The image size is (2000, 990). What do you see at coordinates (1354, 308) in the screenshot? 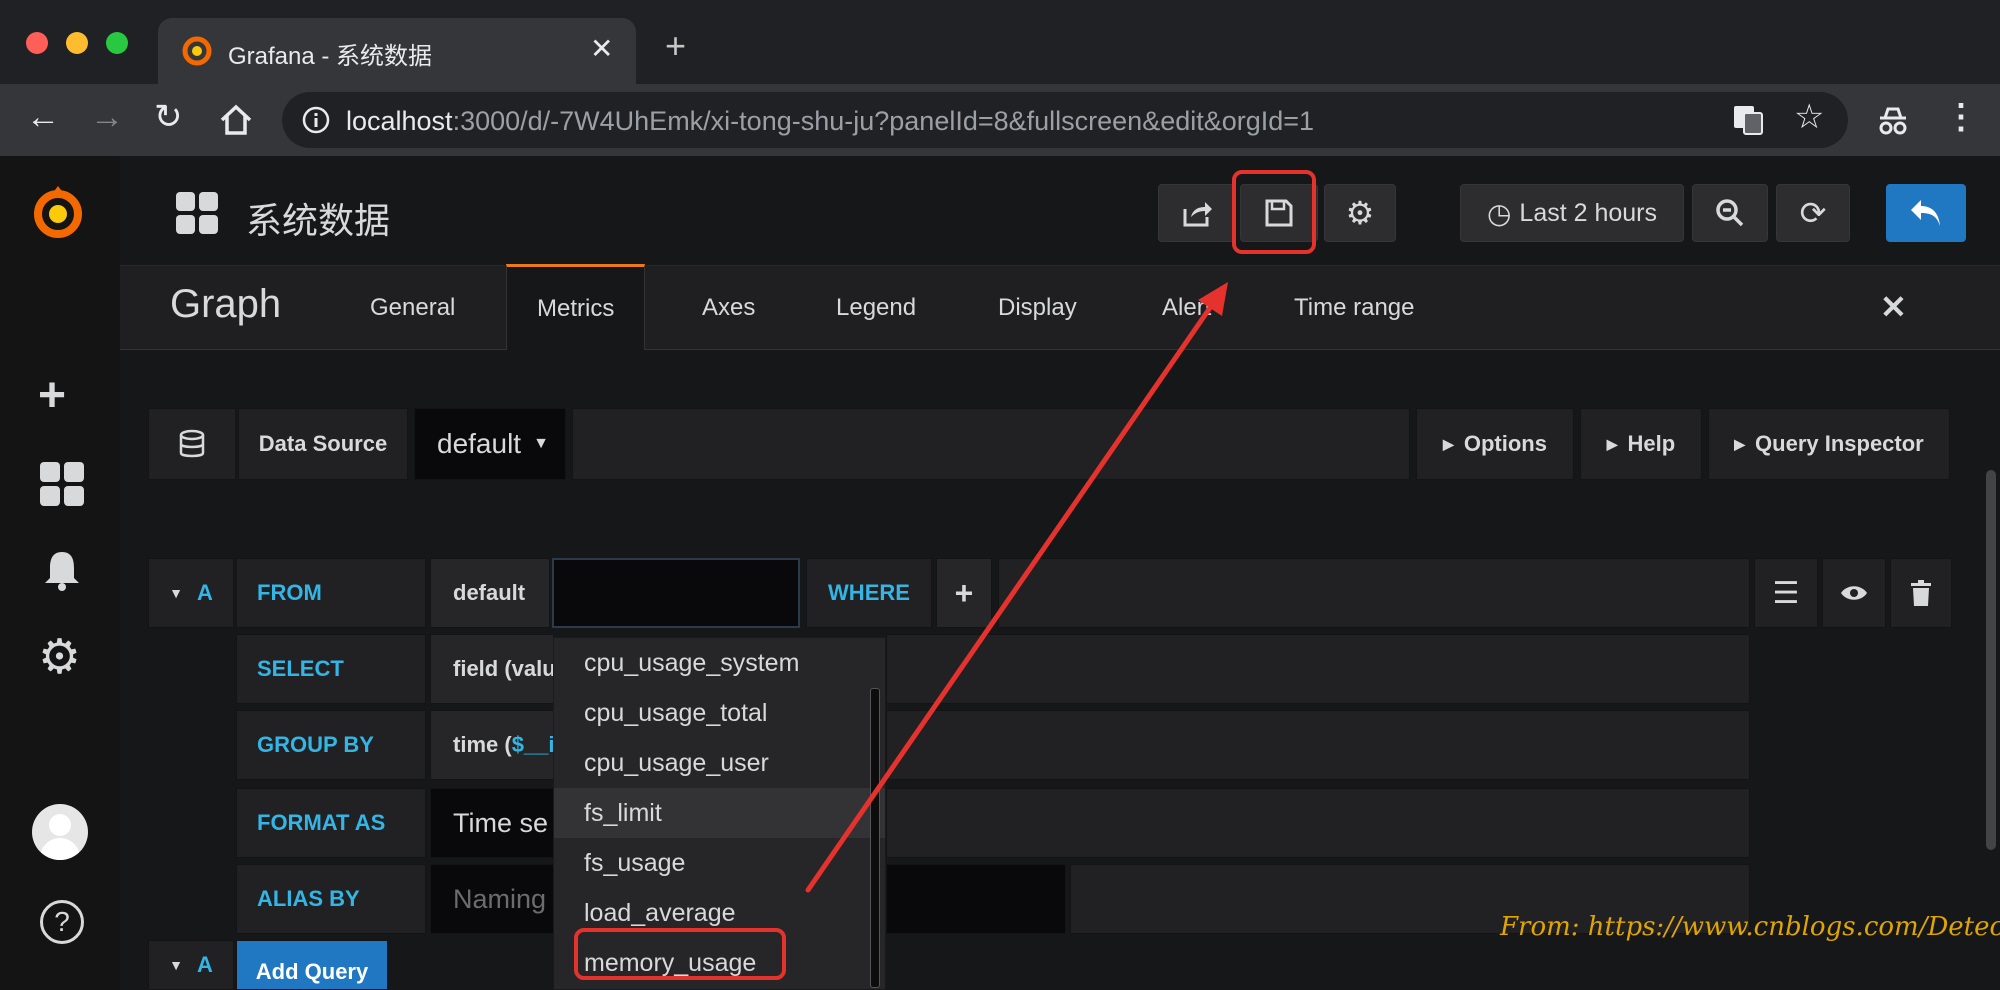
I see `tab-time-range: Time range` at bounding box center [1354, 308].